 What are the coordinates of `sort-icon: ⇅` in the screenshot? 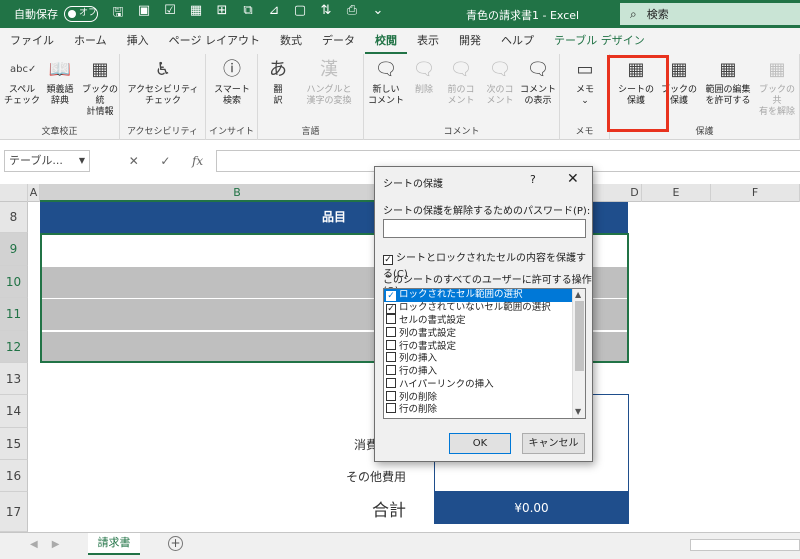 It's located at (326, 14).